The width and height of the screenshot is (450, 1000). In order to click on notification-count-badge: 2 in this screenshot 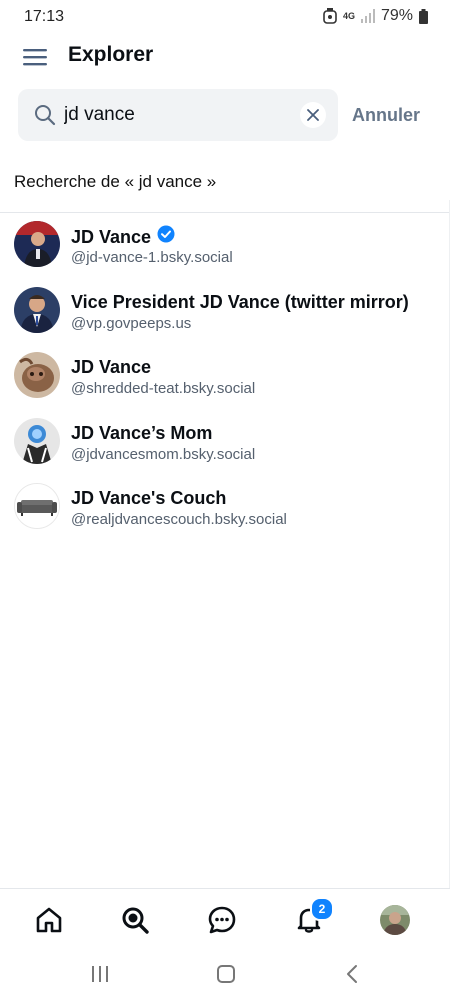, I will do `click(322, 909)`.